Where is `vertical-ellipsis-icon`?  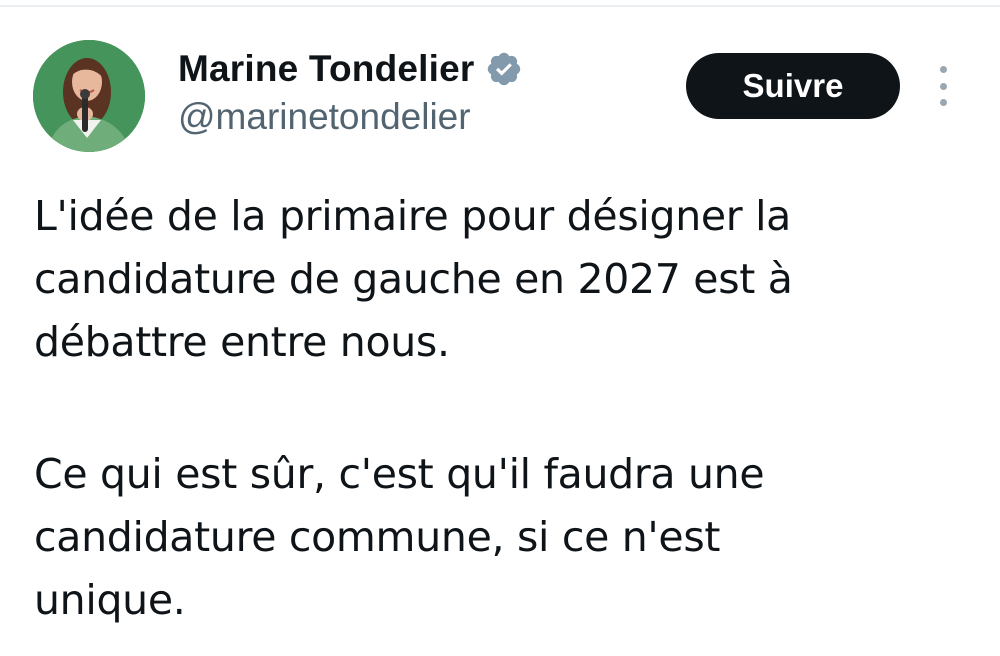
vertical-ellipsis-icon is located at coordinates (943, 86).